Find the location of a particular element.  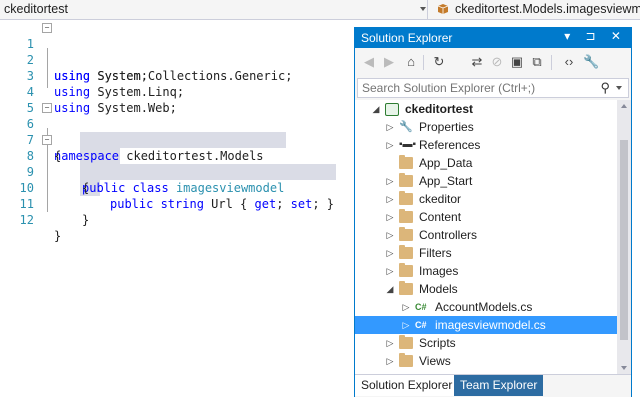

tree-item: ▷ C# AccountModels.cs is located at coordinates (486, 307).